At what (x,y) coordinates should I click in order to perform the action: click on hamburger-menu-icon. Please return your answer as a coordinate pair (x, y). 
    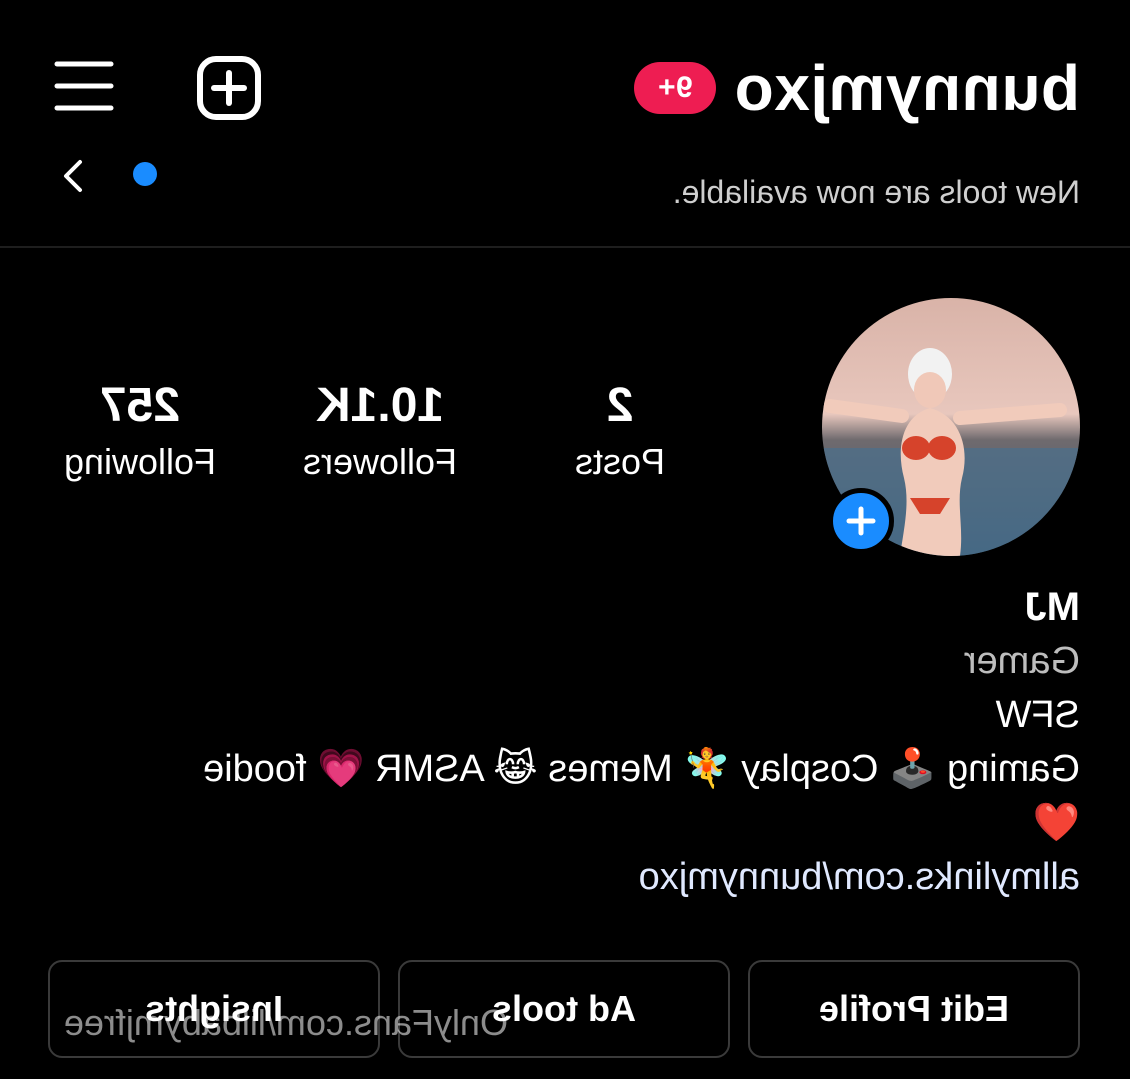
    Looking at the image, I should click on (84, 86).